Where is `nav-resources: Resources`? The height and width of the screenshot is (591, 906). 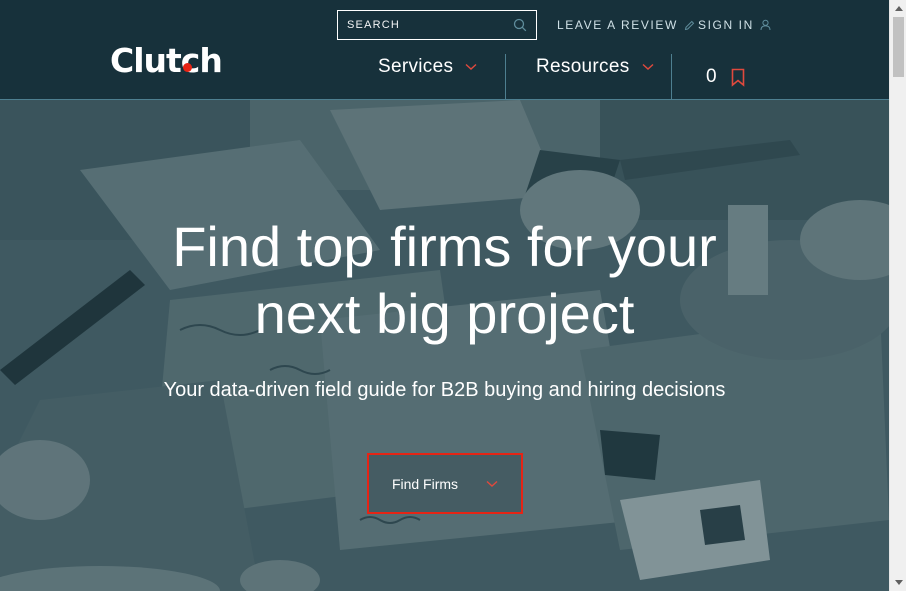 nav-resources: Resources is located at coordinates (595, 77).